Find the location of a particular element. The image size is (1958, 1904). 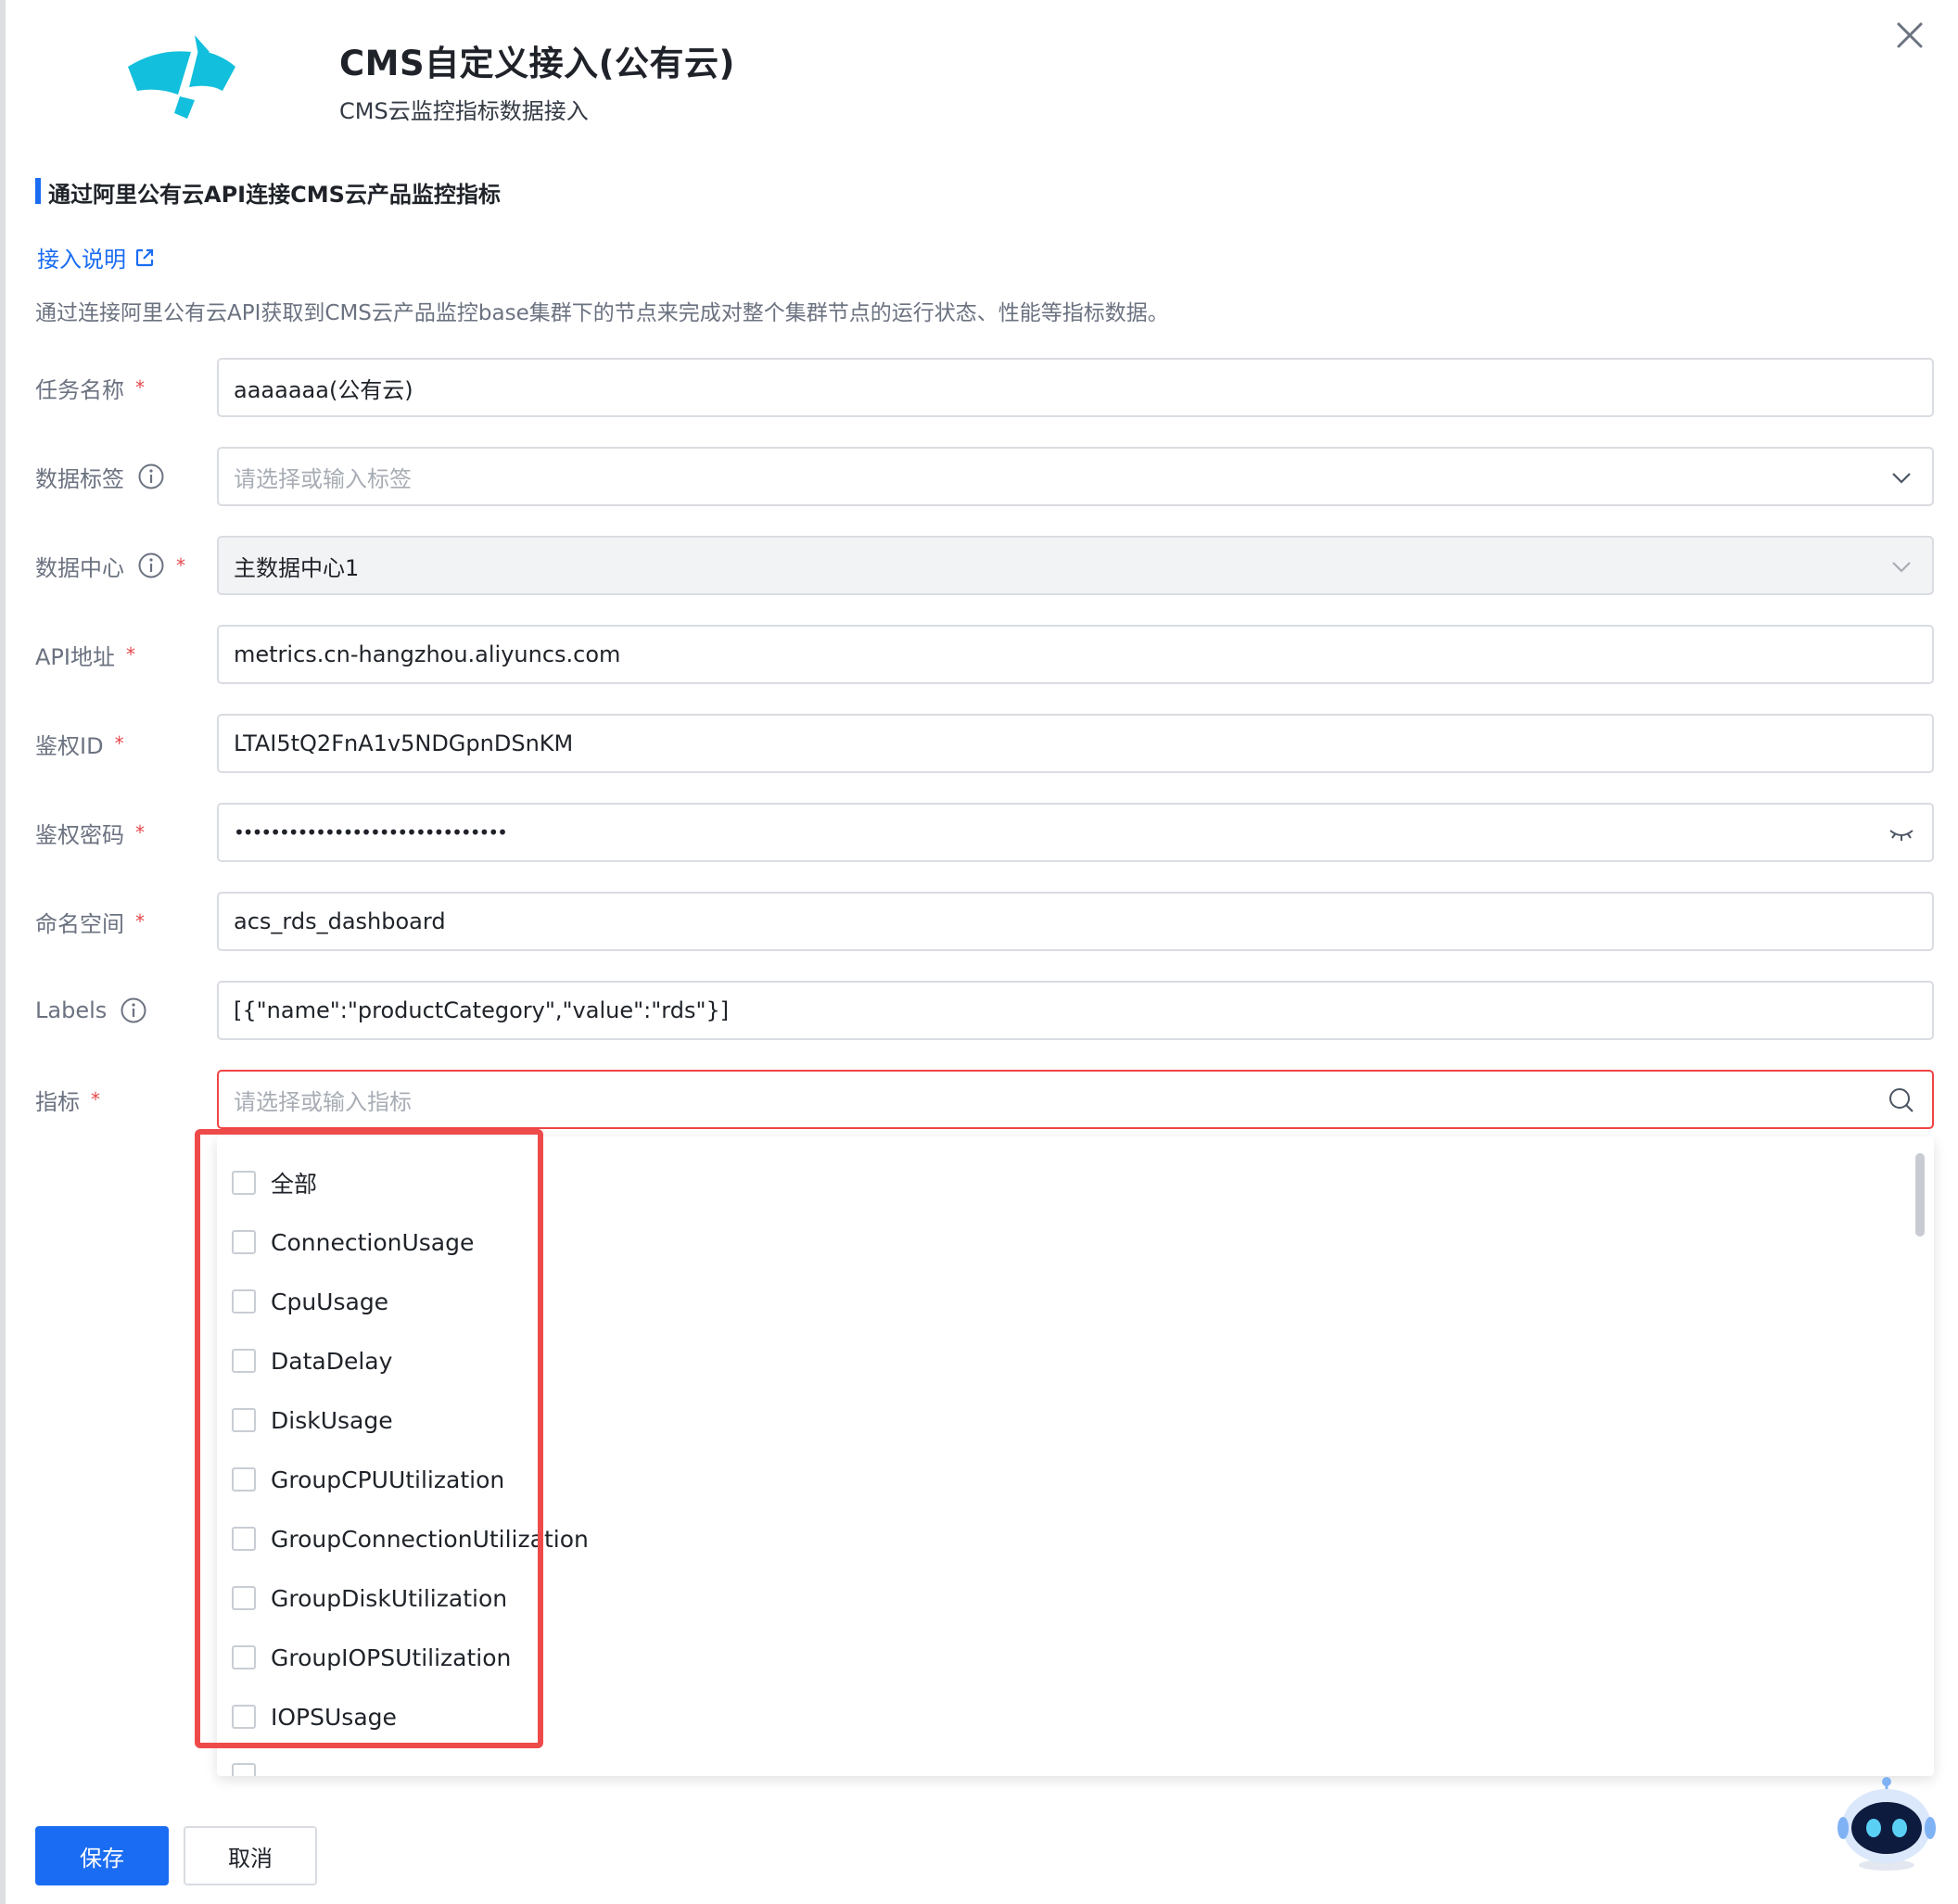

metric-option-label: GroupDiskUtilization is located at coordinates (389, 1598).